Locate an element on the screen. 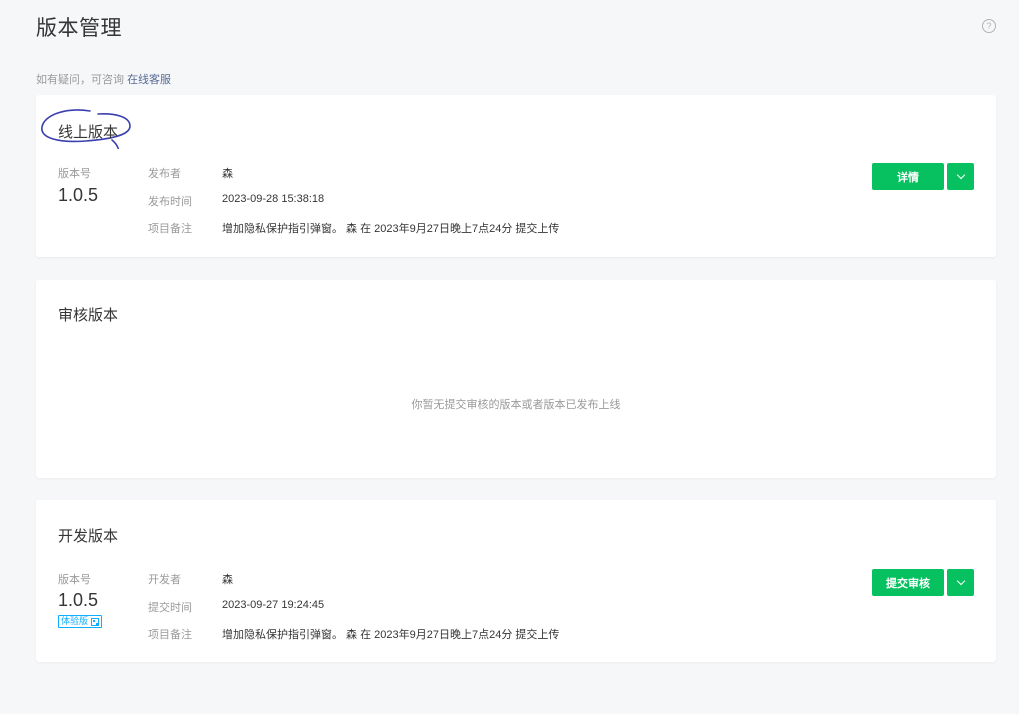 This screenshot has height=714, width=1019. notice-text: 如有疑问，可咨询 is located at coordinates (80, 80).